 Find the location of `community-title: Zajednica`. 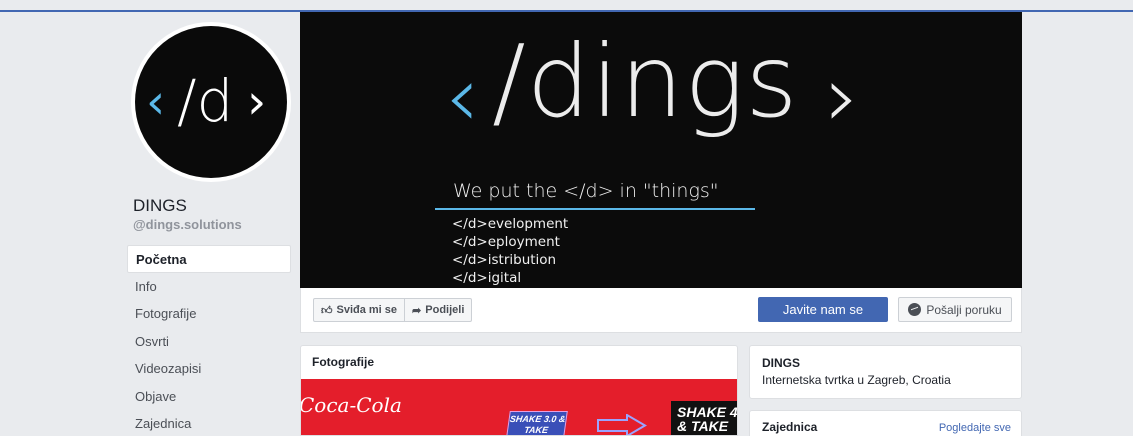

community-title: Zajednica is located at coordinates (790, 427).